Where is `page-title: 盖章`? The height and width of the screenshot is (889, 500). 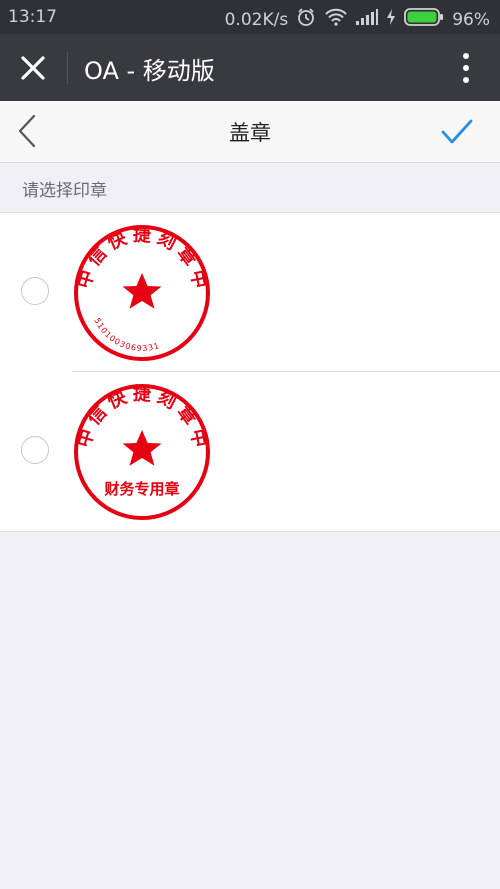
page-title: 盖章 is located at coordinates (250, 133).